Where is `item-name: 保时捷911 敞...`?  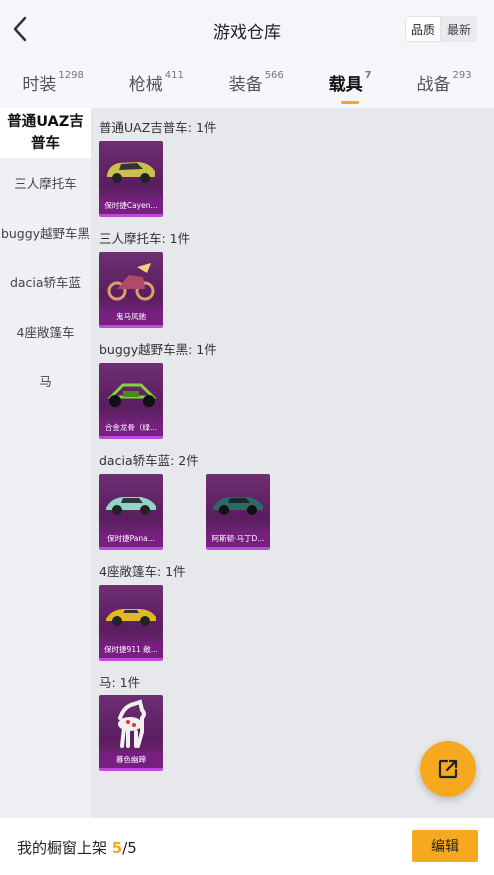
item-name: 保时捷911 敞... is located at coordinates (131, 650).